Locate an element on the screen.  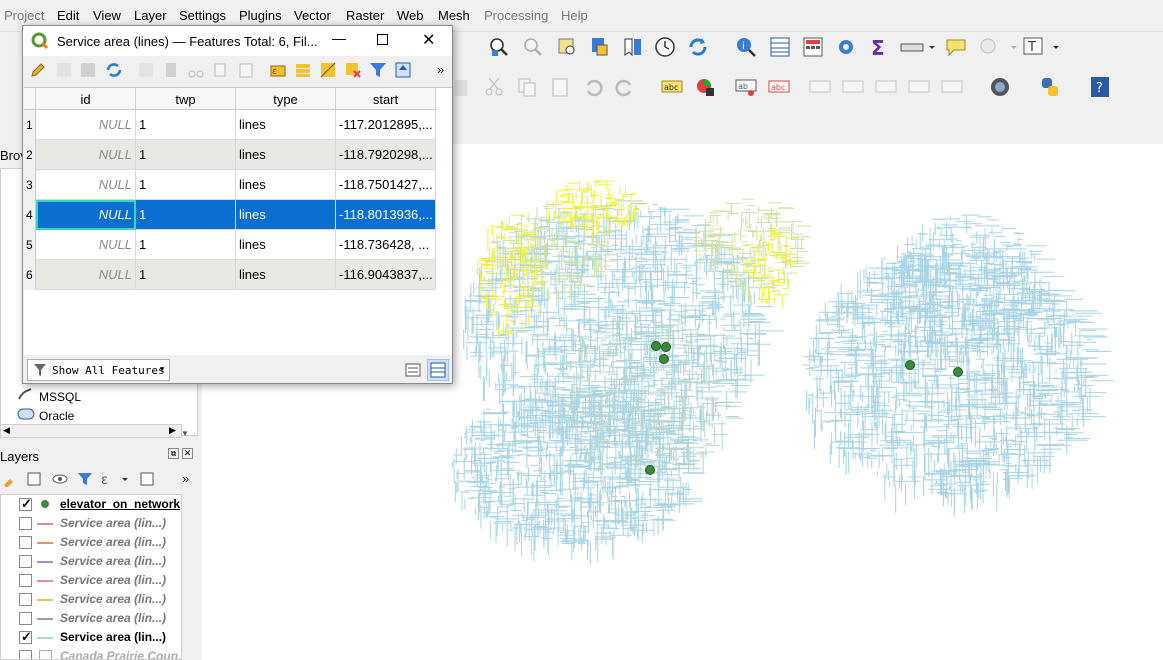
zoom-selection-icon is located at coordinates (600, 47).